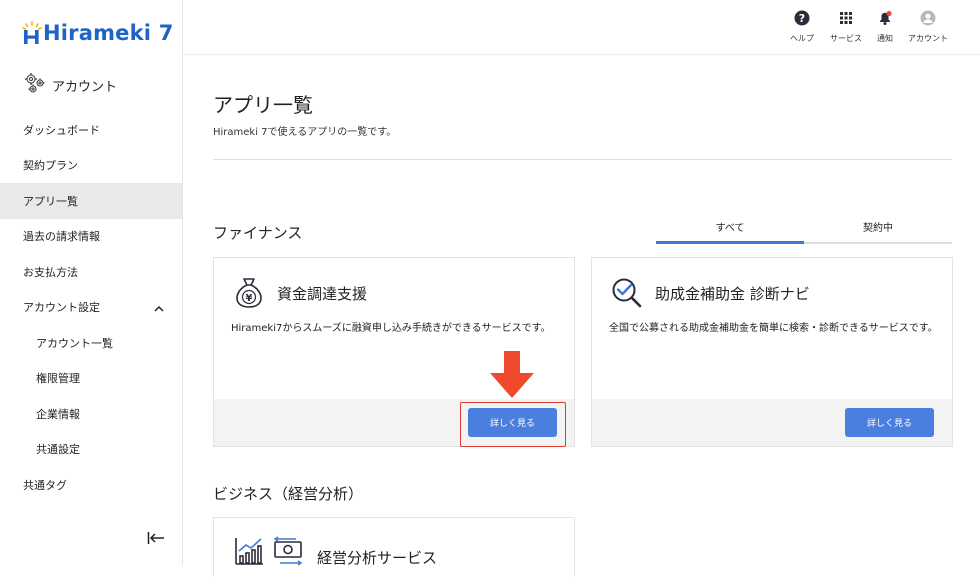  I want to click on notifications-button: 通知, so click(885, 27).